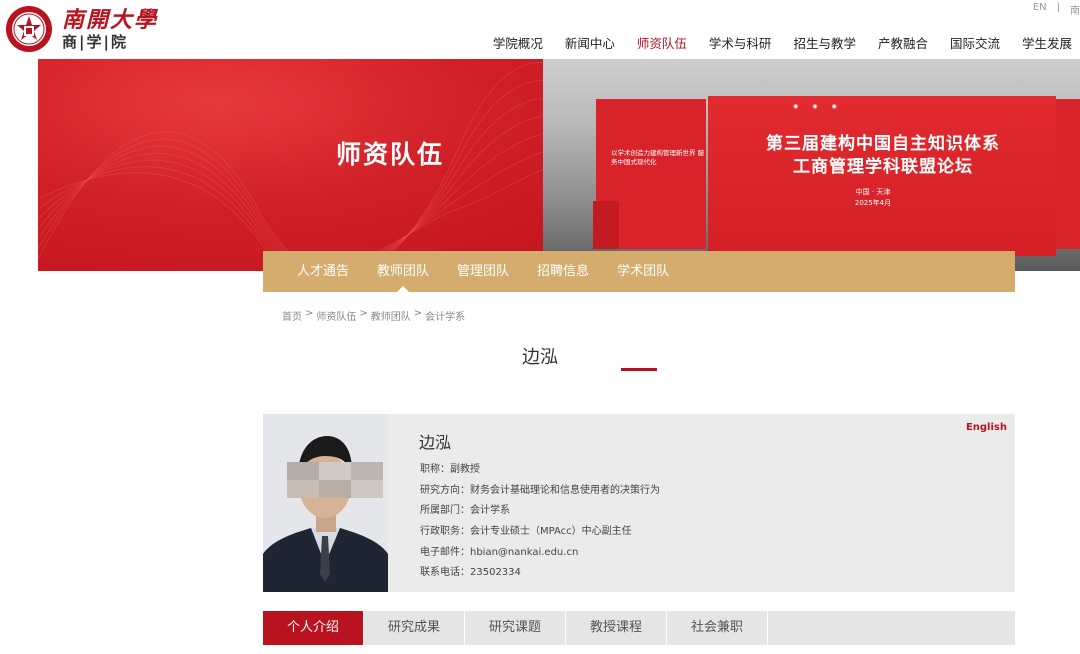 This screenshot has height=654, width=1080. I want to click on lang-cn-link: 南, so click(1075, 9).